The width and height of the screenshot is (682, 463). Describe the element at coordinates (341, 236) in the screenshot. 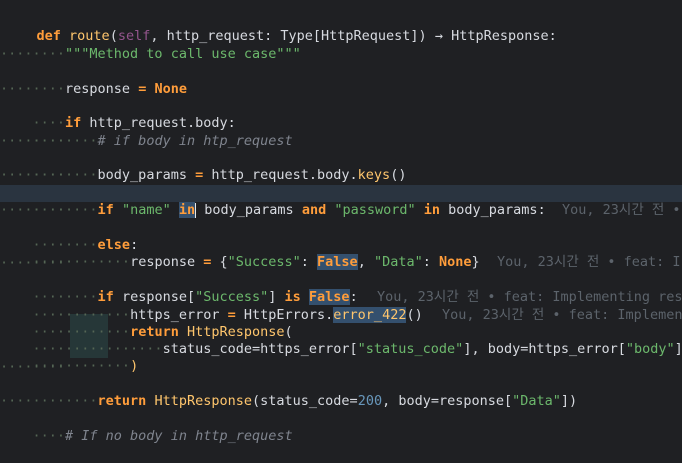

I see `code-line-13: ········else:` at that location.